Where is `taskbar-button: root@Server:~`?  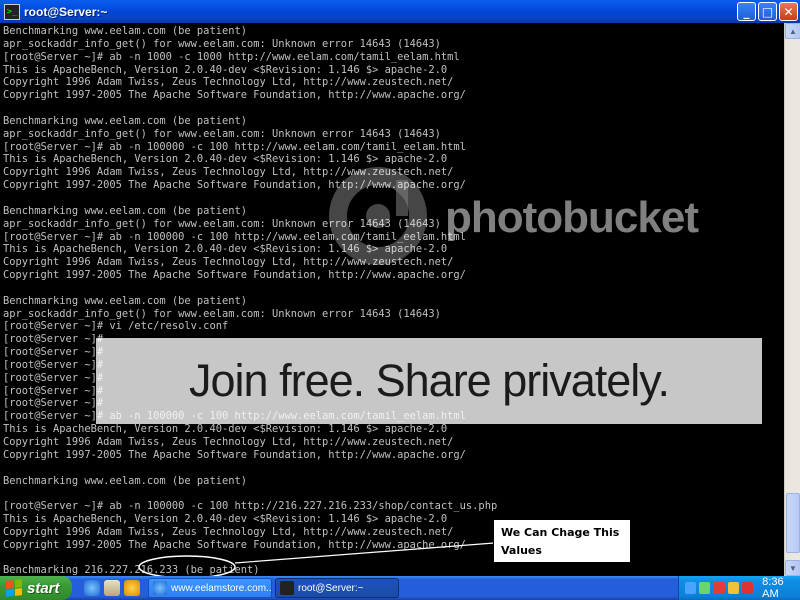
taskbar-button: root@Server:~ is located at coordinates (337, 588).